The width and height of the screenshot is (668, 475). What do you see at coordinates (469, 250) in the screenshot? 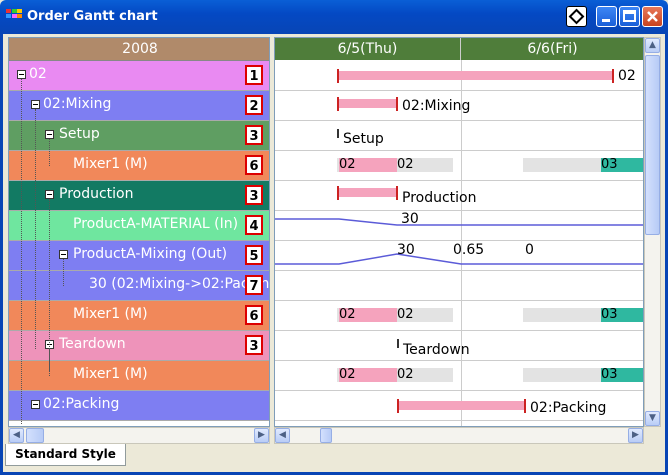
I see `inventory-value: 0.65` at bounding box center [469, 250].